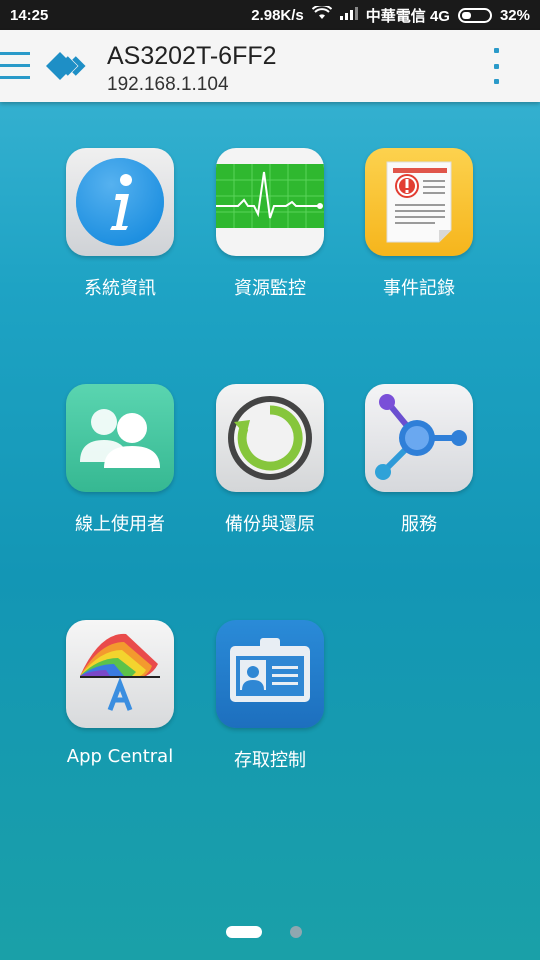  What do you see at coordinates (419, 524) in the screenshot?
I see `app-label: 服務` at bounding box center [419, 524].